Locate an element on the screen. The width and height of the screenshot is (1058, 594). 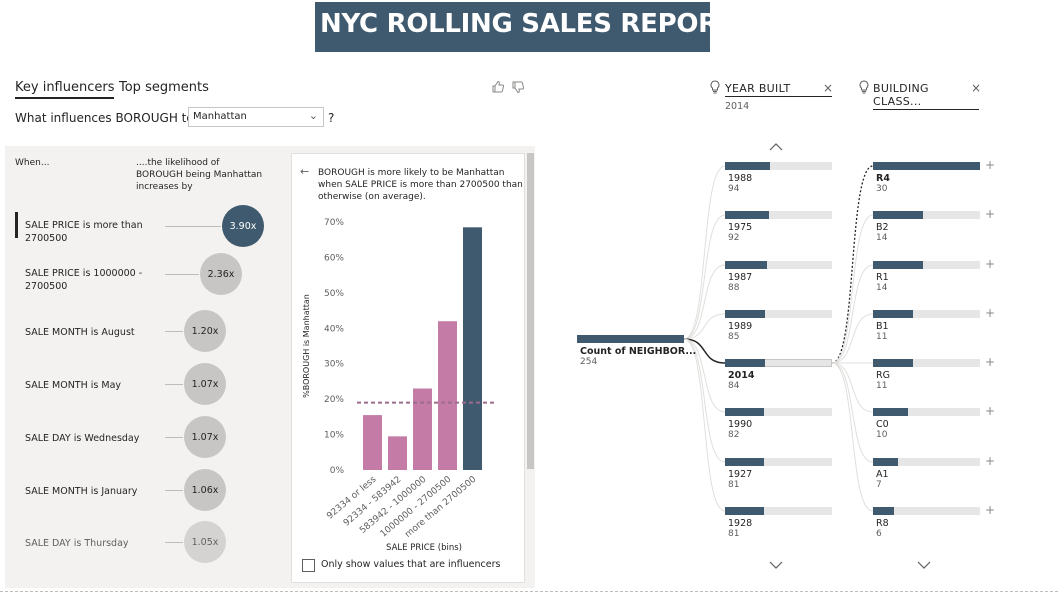
decomposition-connectors is located at coordinates (778, 338).